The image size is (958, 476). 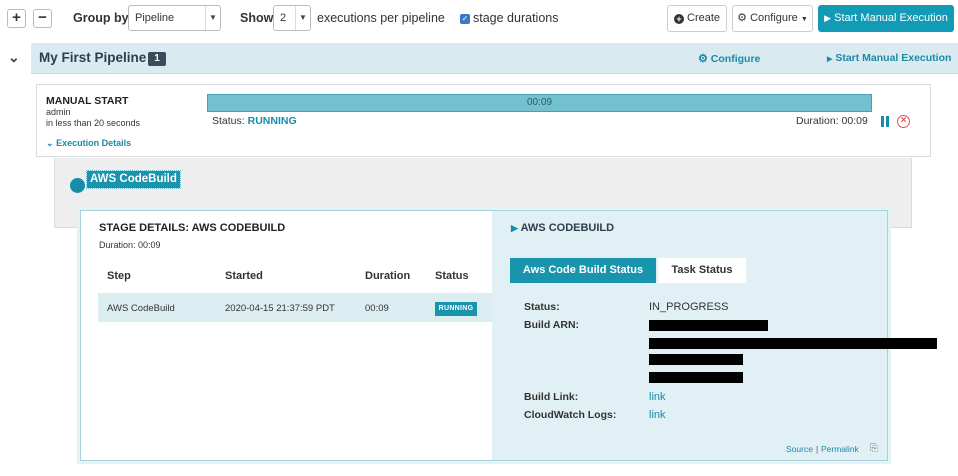 I want to click on permalink-link: Permalink, so click(x=840, y=449).